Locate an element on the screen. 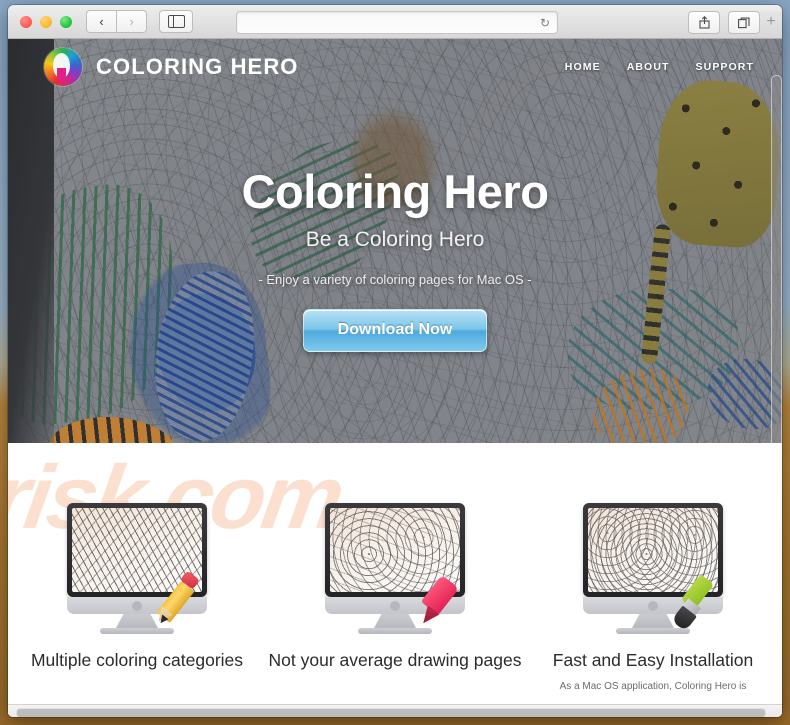 This screenshot has width=790, height=725. browser-toolbar: ‹ › ↻ + is located at coordinates (395, 22).